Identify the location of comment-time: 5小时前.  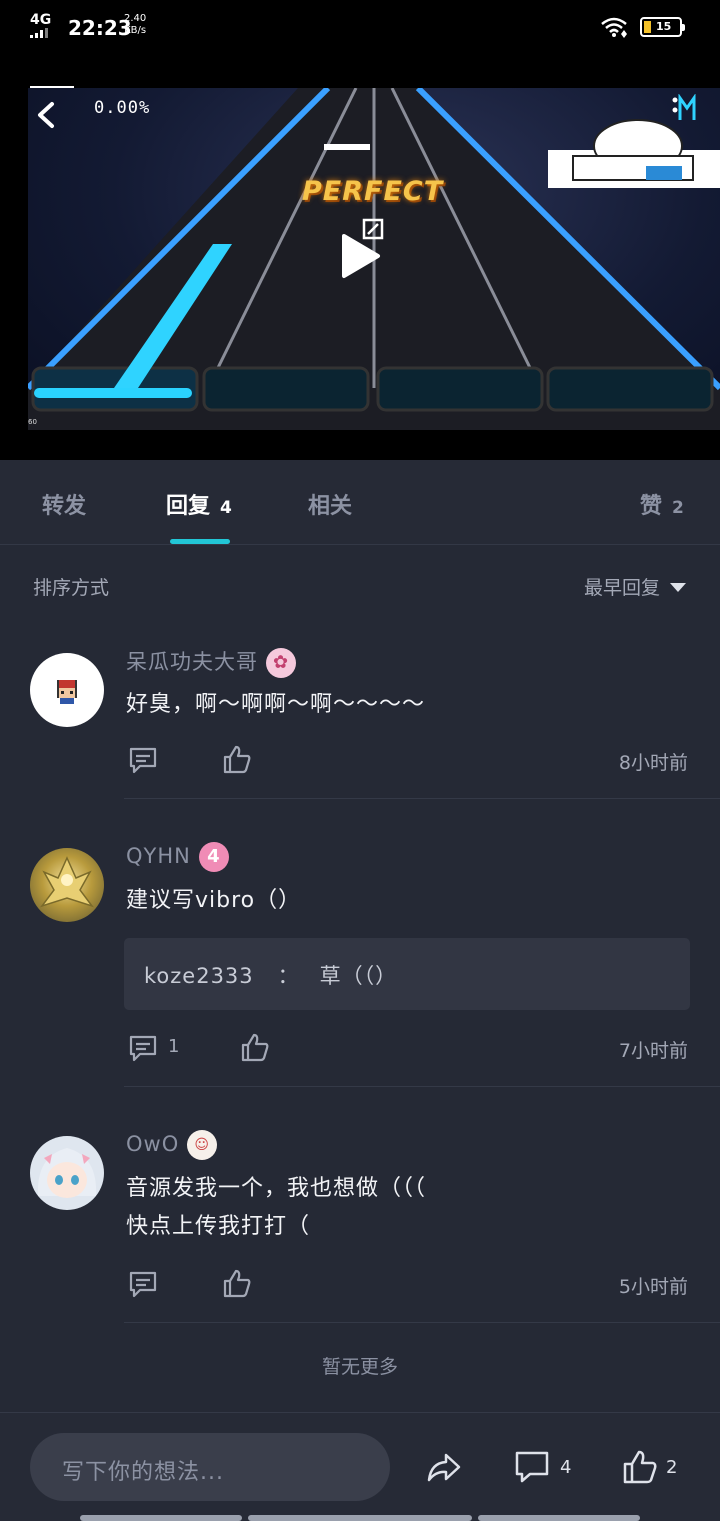
(653, 1287).